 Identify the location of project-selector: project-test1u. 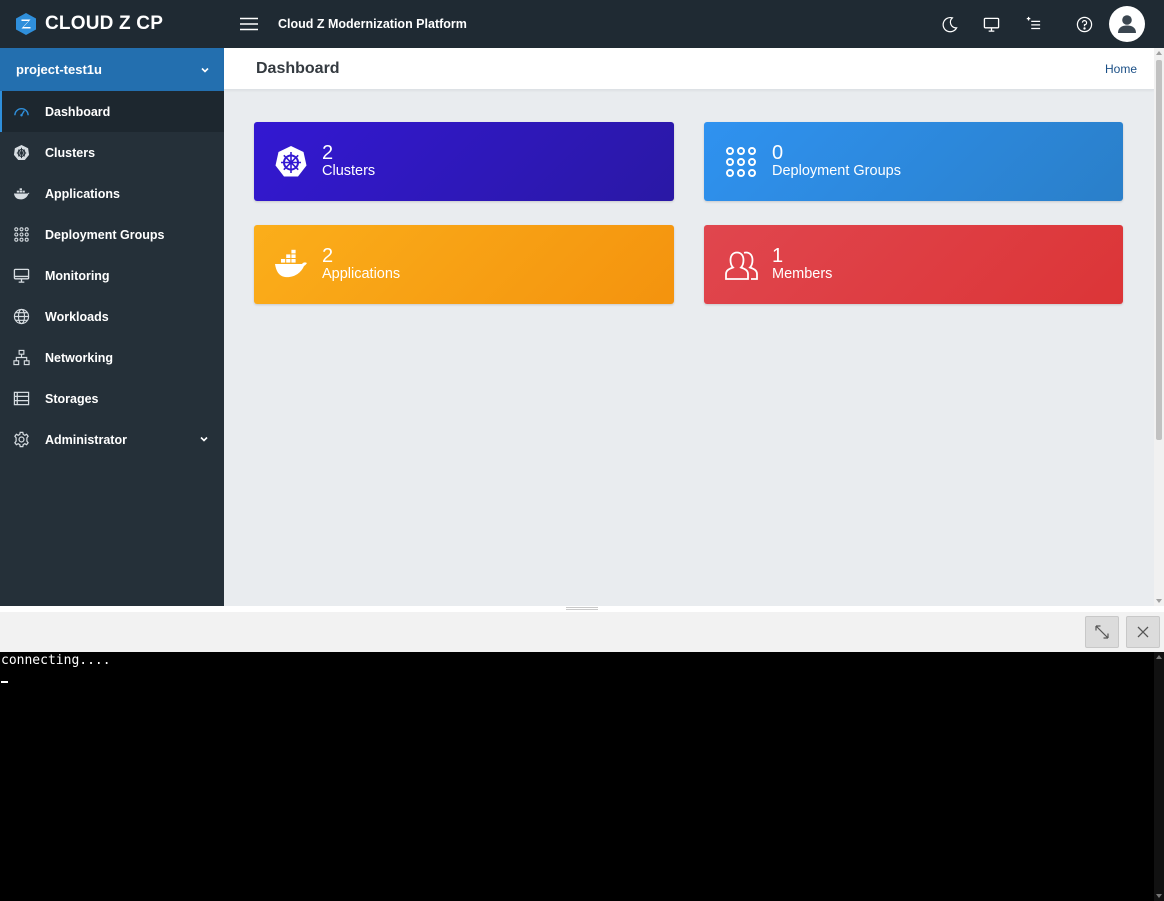
(112, 69).